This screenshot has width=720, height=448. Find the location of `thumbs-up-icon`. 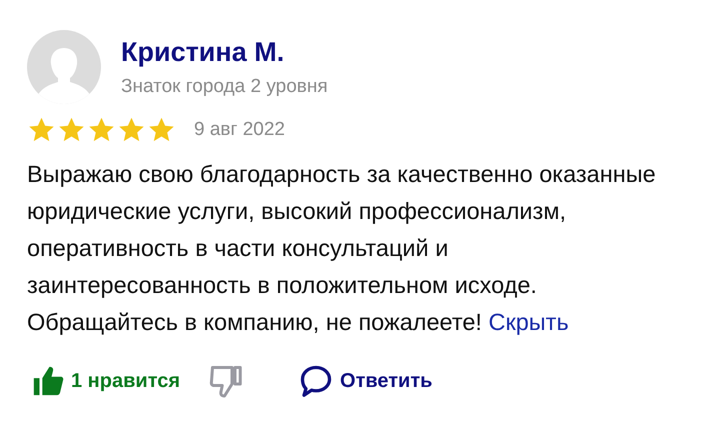

thumbs-up-icon is located at coordinates (48, 381).